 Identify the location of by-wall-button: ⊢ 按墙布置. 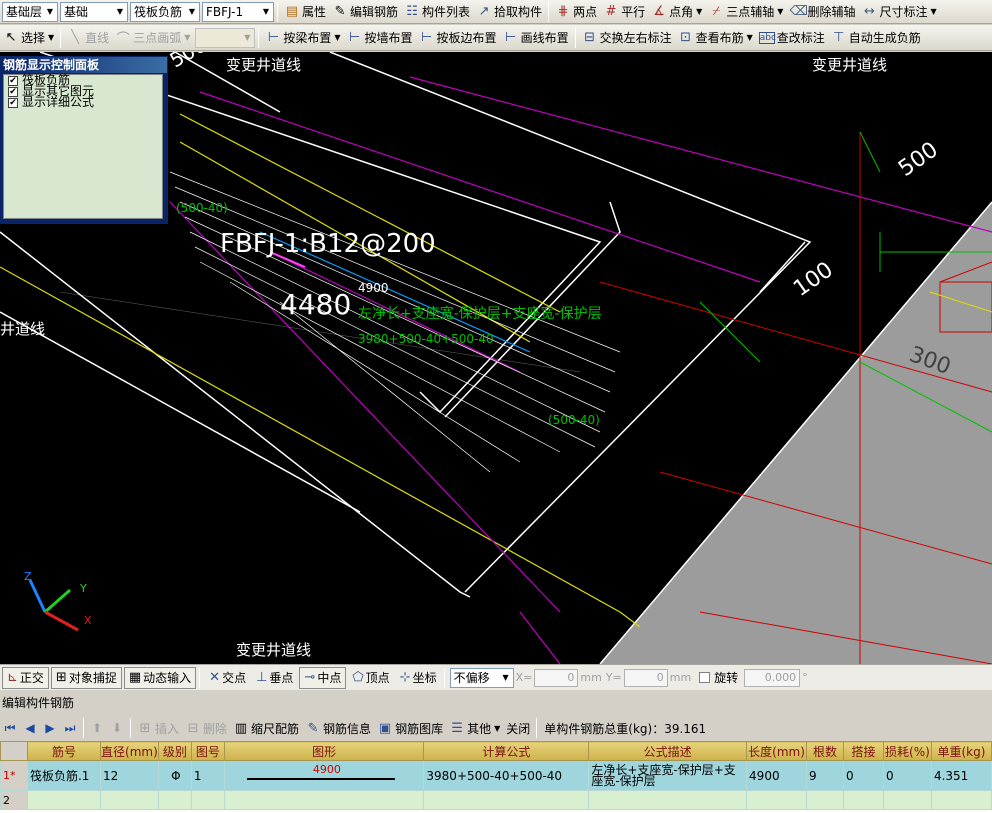
(380, 38).